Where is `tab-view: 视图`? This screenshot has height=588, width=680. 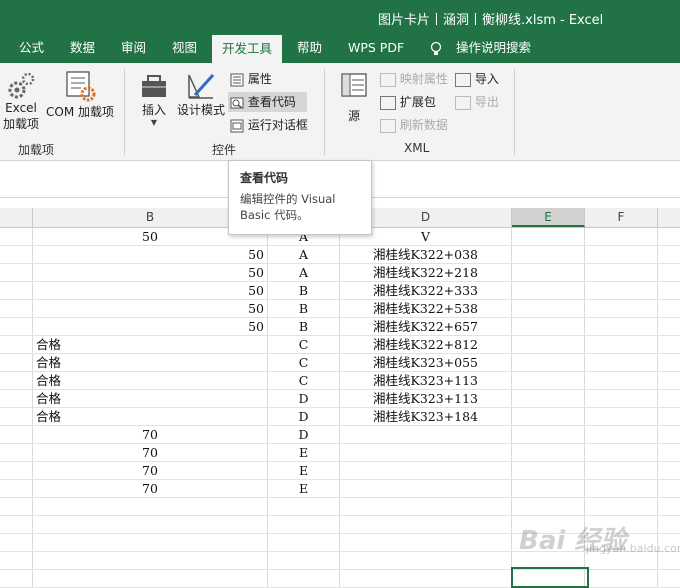
tab-view: 视图 is located at coordinates (184, 48).